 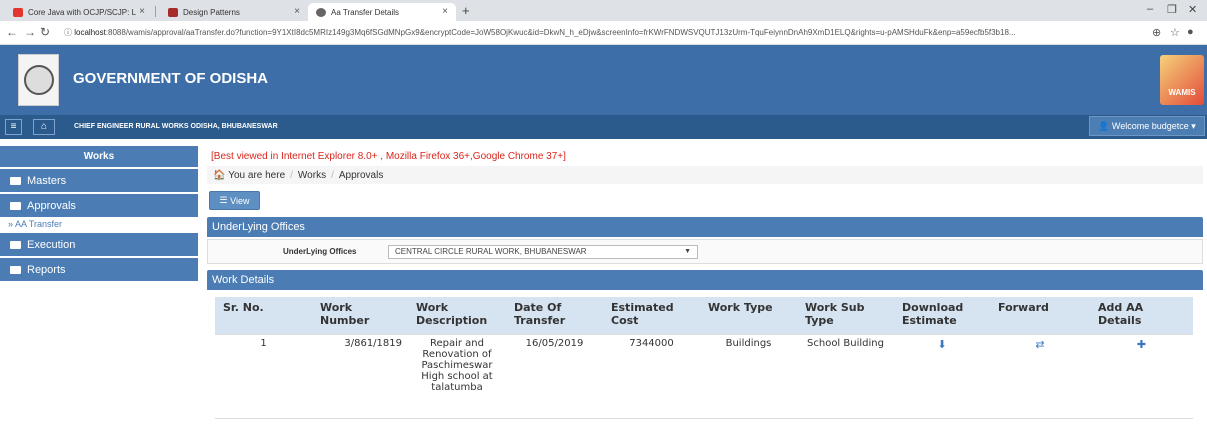 I want to click on back-icon: ←, so click(x=12, y=32).